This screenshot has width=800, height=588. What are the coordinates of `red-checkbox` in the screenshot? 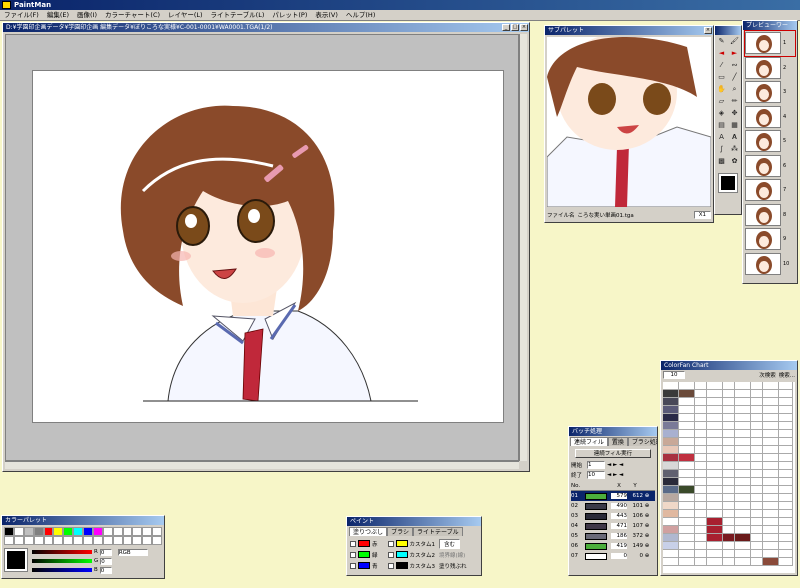 It's located at (353, 543).